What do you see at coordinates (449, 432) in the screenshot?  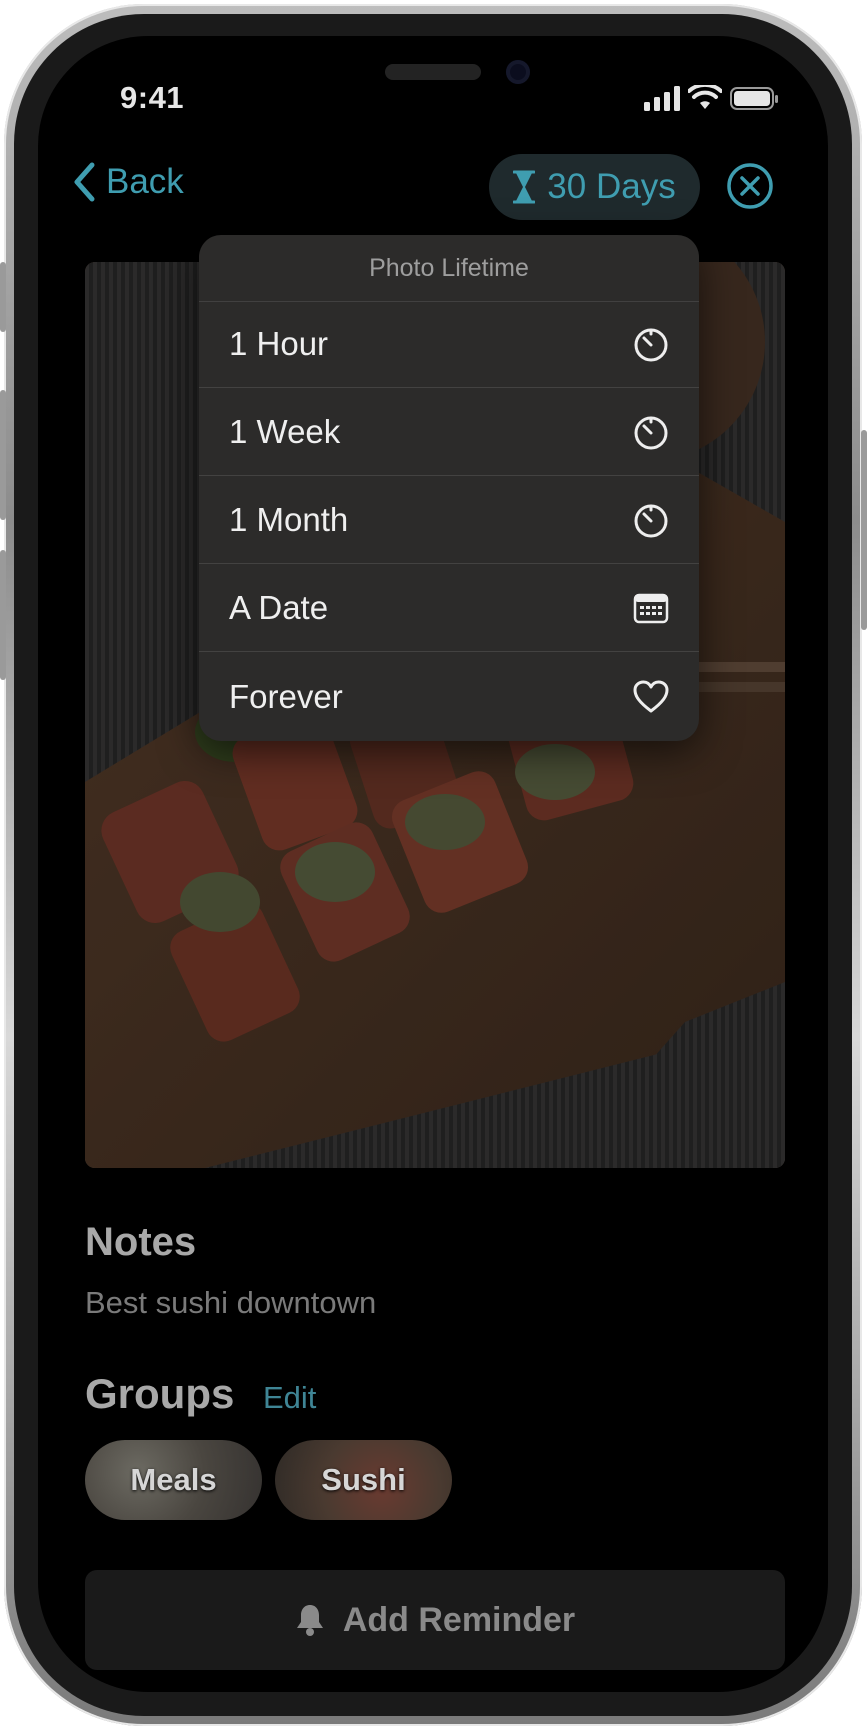 I see `menu-item-1-week: 1 Week` at bounding box center [449, 432].